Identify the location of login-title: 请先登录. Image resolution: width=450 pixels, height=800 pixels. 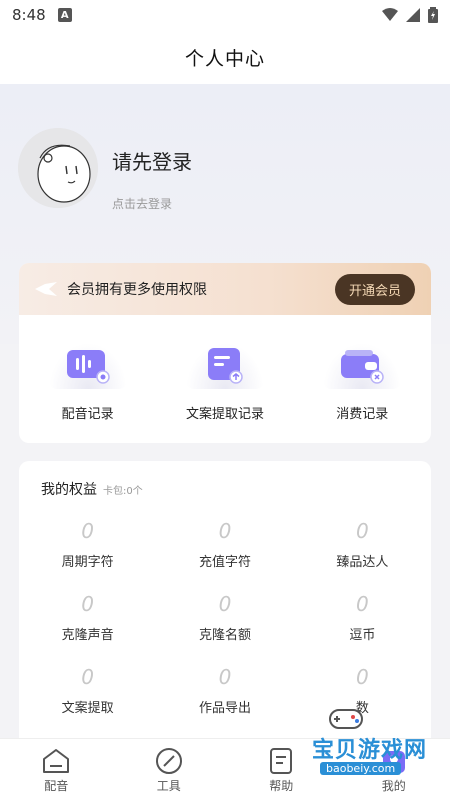
(152, 160).